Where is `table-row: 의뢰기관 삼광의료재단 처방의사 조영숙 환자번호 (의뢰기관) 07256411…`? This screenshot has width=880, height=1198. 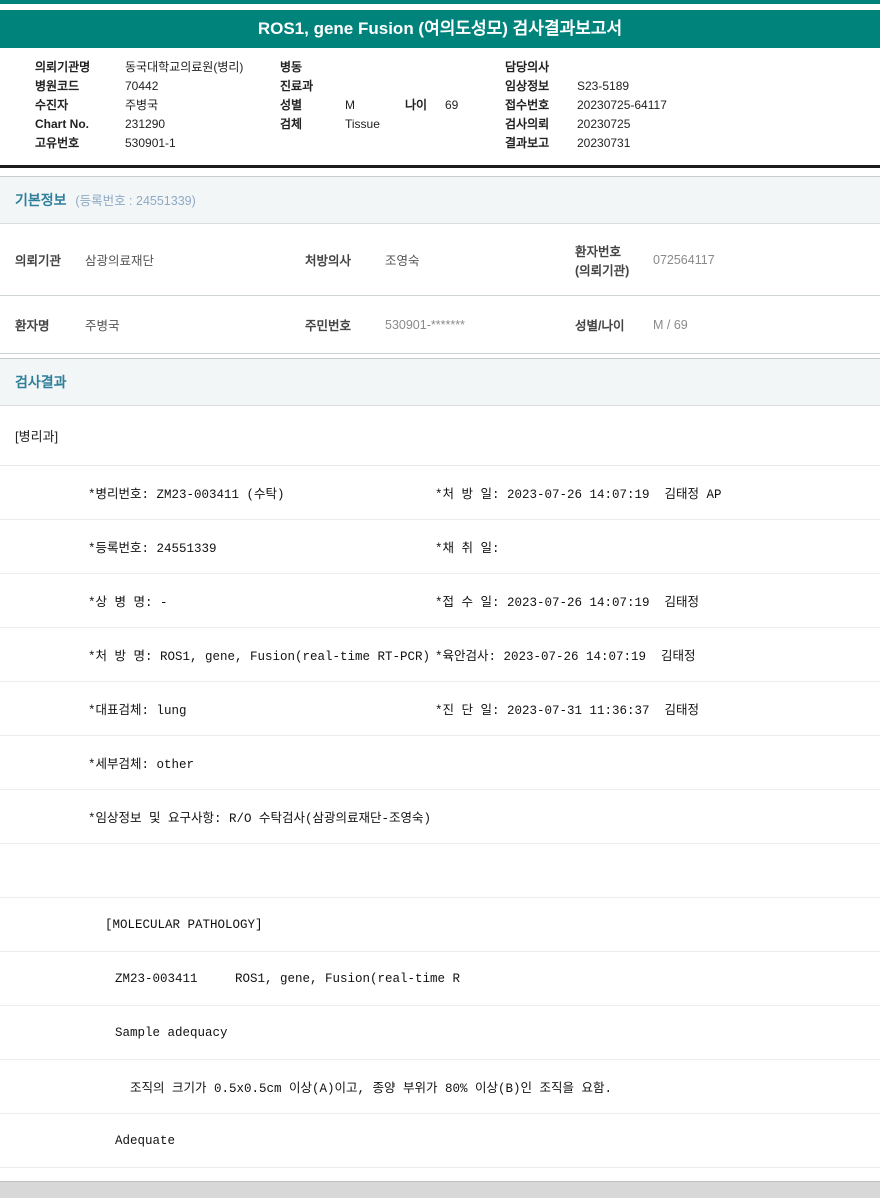
table-row: 의뢰기관 삼광의료재단 처방의사 조영숙 환자번호 (의뢰기관) 07256411… is located at coordinates (440, 260).